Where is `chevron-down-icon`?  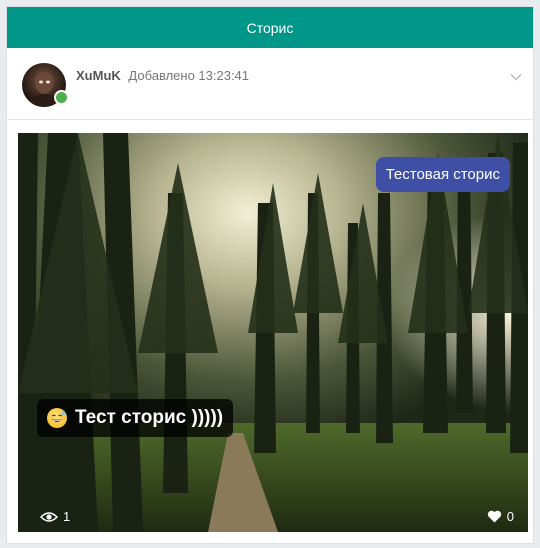 chevron-down-icon is located at coordinates (516, 77).